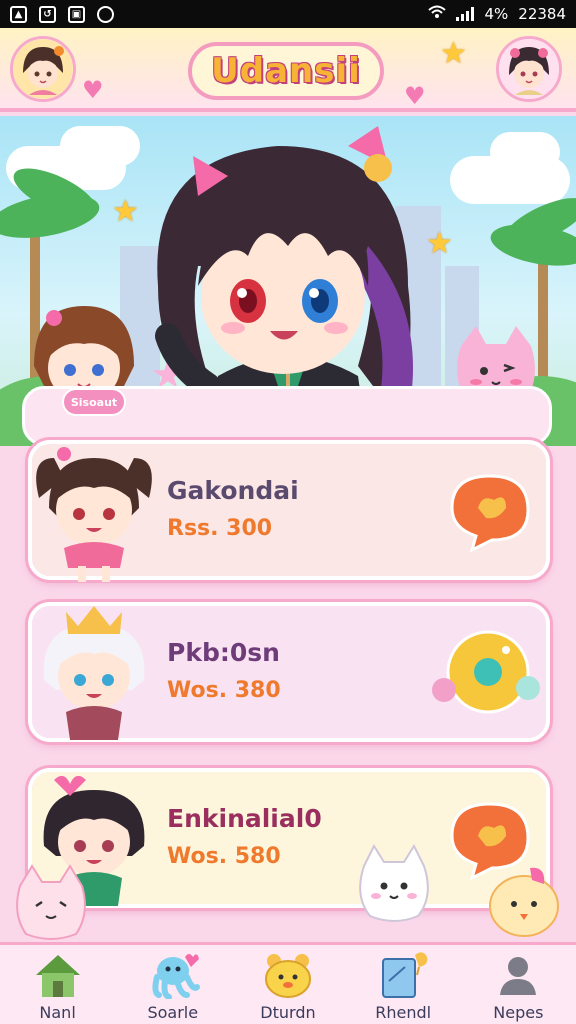 The image size is (576, 1024). Describe the element at coordinates (437, 14) in the screenshot. I see `wifi-icon` at that location.